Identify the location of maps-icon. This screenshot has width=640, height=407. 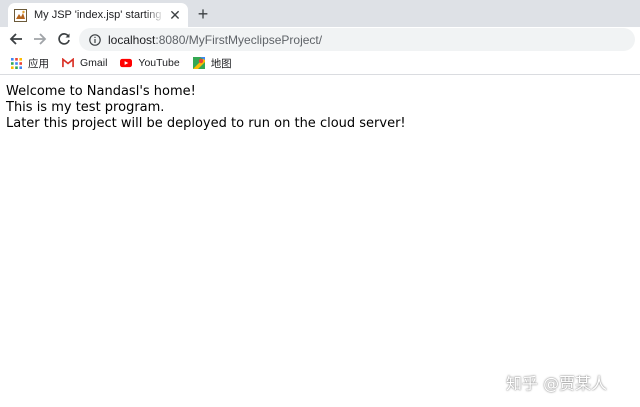
(198, 63).